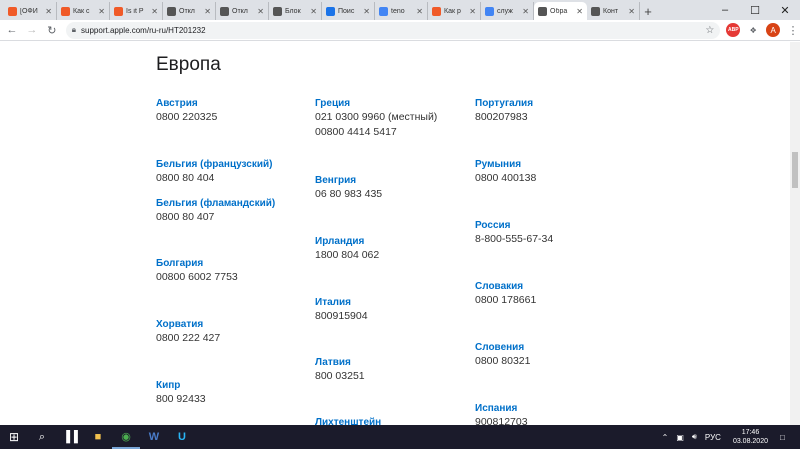  Describe the element at coordinates (500, 347) in the screenshot. I see `country-name: Словения` at that location.